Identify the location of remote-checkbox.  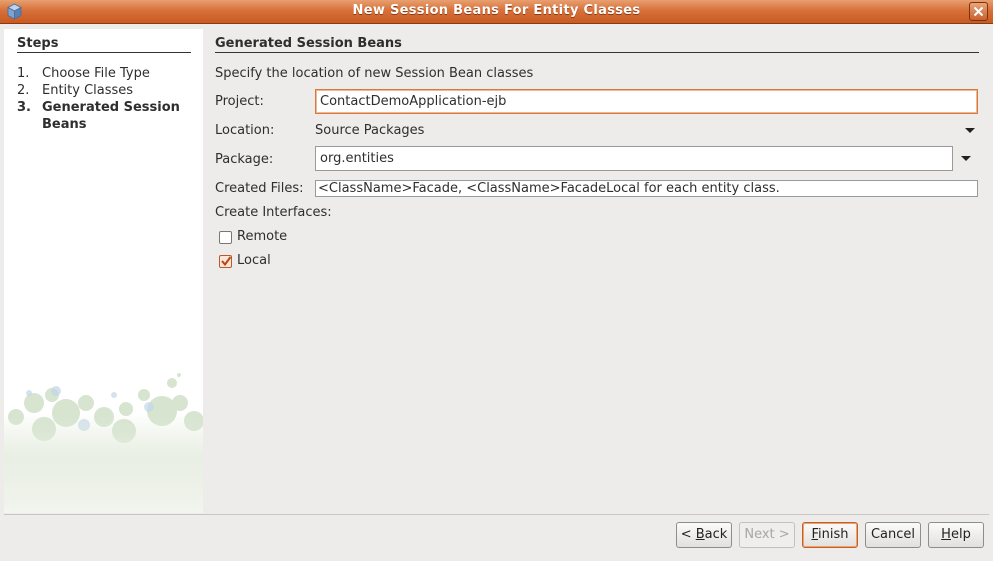
(225, 237).